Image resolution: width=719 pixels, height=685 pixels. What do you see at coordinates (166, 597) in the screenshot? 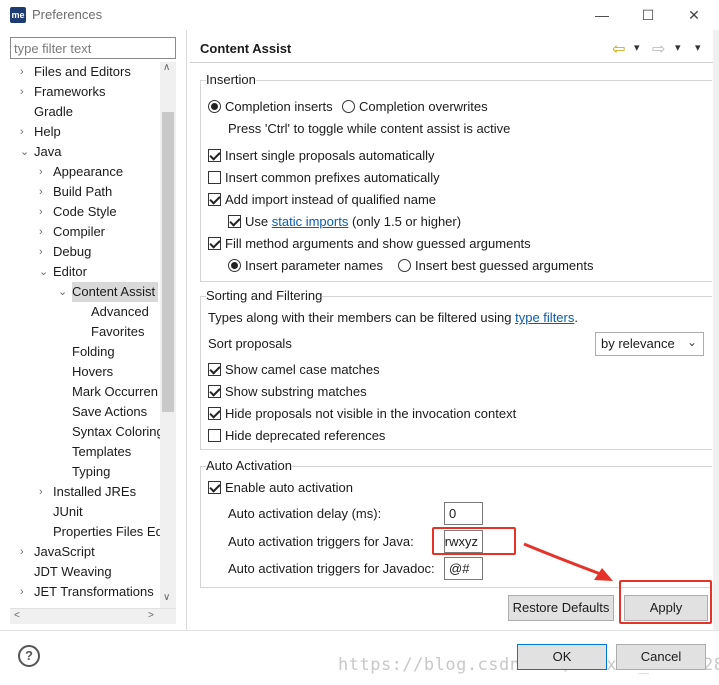
I see `scroll-down-icon: ∨` at bounding box center [166, 597].